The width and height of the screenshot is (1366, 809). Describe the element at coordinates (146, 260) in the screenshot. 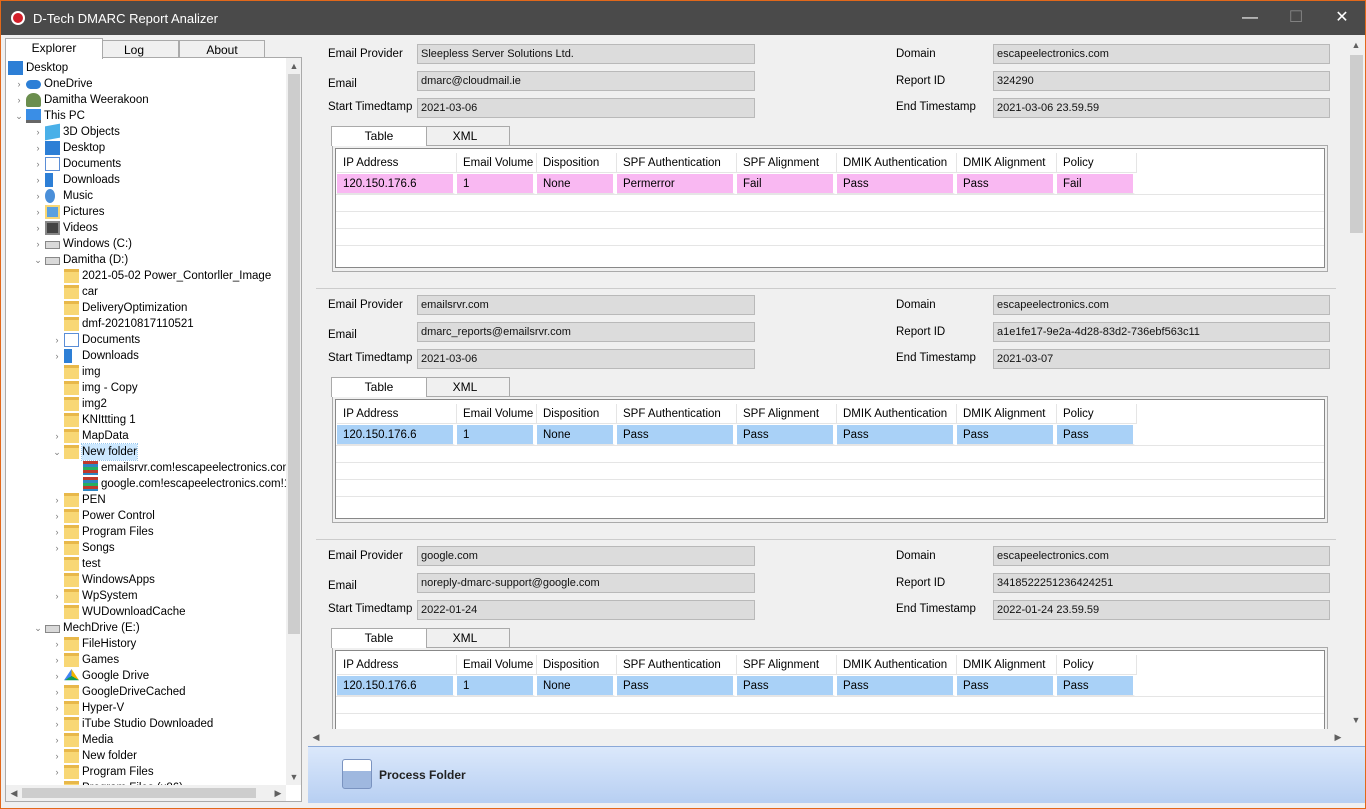

I see `tree-item: ⌄ Damitha (D:)` at that location.